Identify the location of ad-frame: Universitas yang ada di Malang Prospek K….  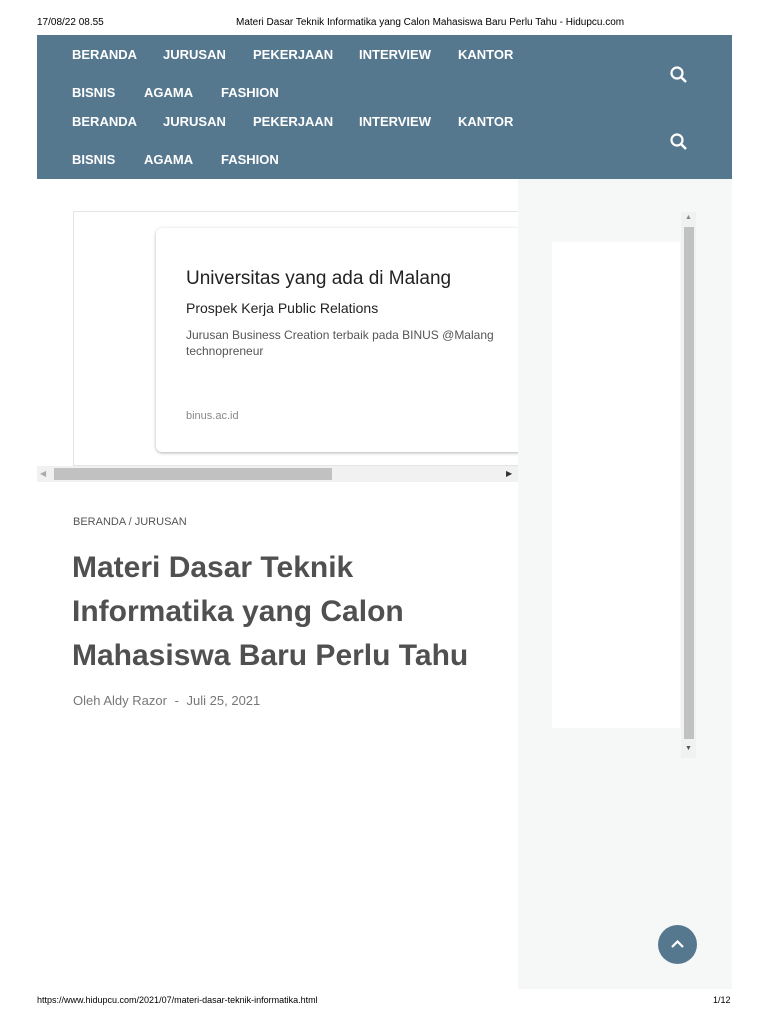
(295, 338).